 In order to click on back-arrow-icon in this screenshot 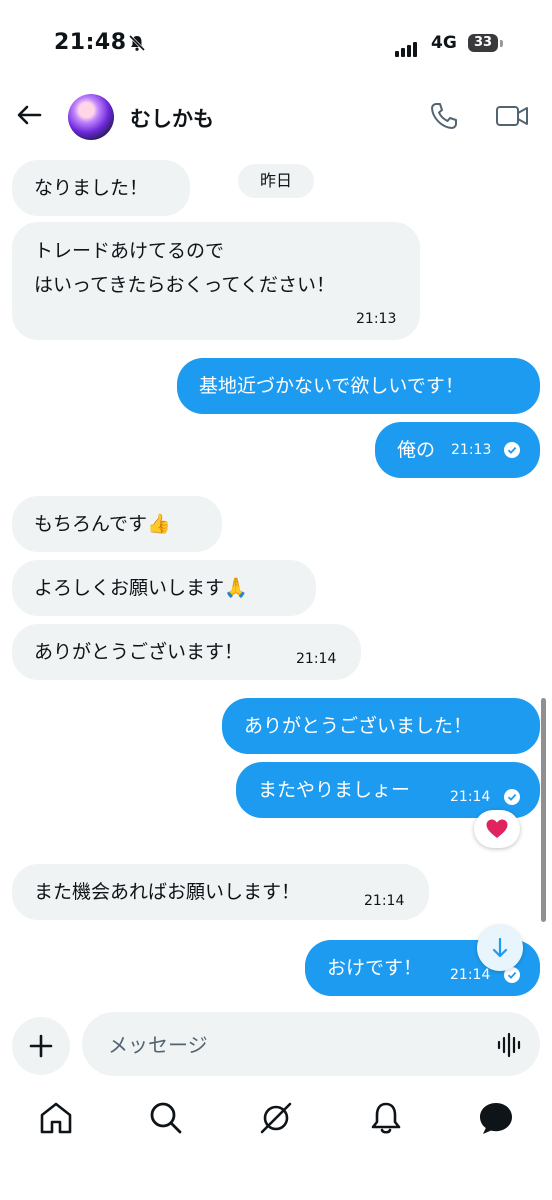, I will do `click(29, 115)`.